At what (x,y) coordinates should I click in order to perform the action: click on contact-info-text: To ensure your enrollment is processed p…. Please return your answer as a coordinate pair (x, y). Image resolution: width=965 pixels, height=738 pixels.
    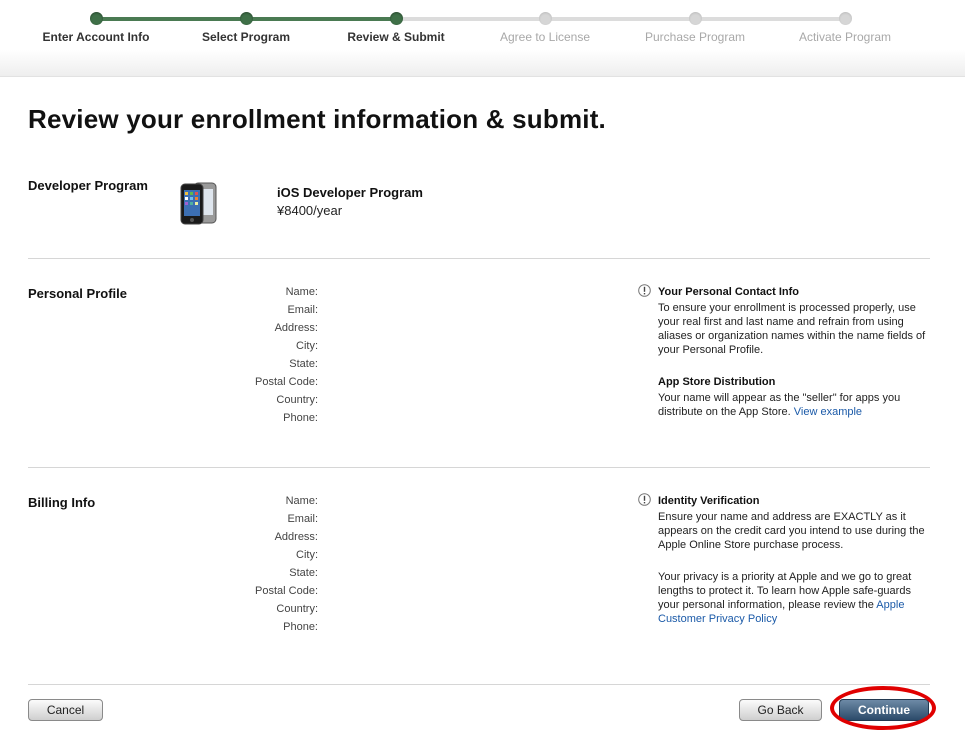
    Looking at the image, I should click on (792, 329).